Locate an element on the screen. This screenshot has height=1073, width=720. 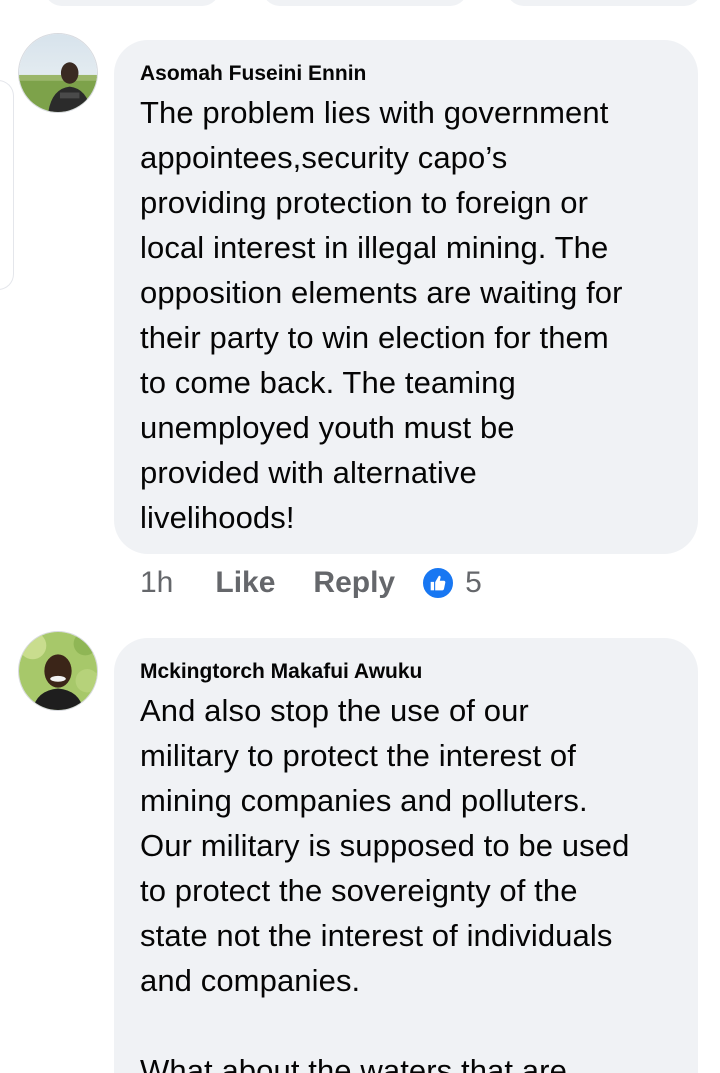
comment-timestamp: 1h is located at coordinates (156, 583).